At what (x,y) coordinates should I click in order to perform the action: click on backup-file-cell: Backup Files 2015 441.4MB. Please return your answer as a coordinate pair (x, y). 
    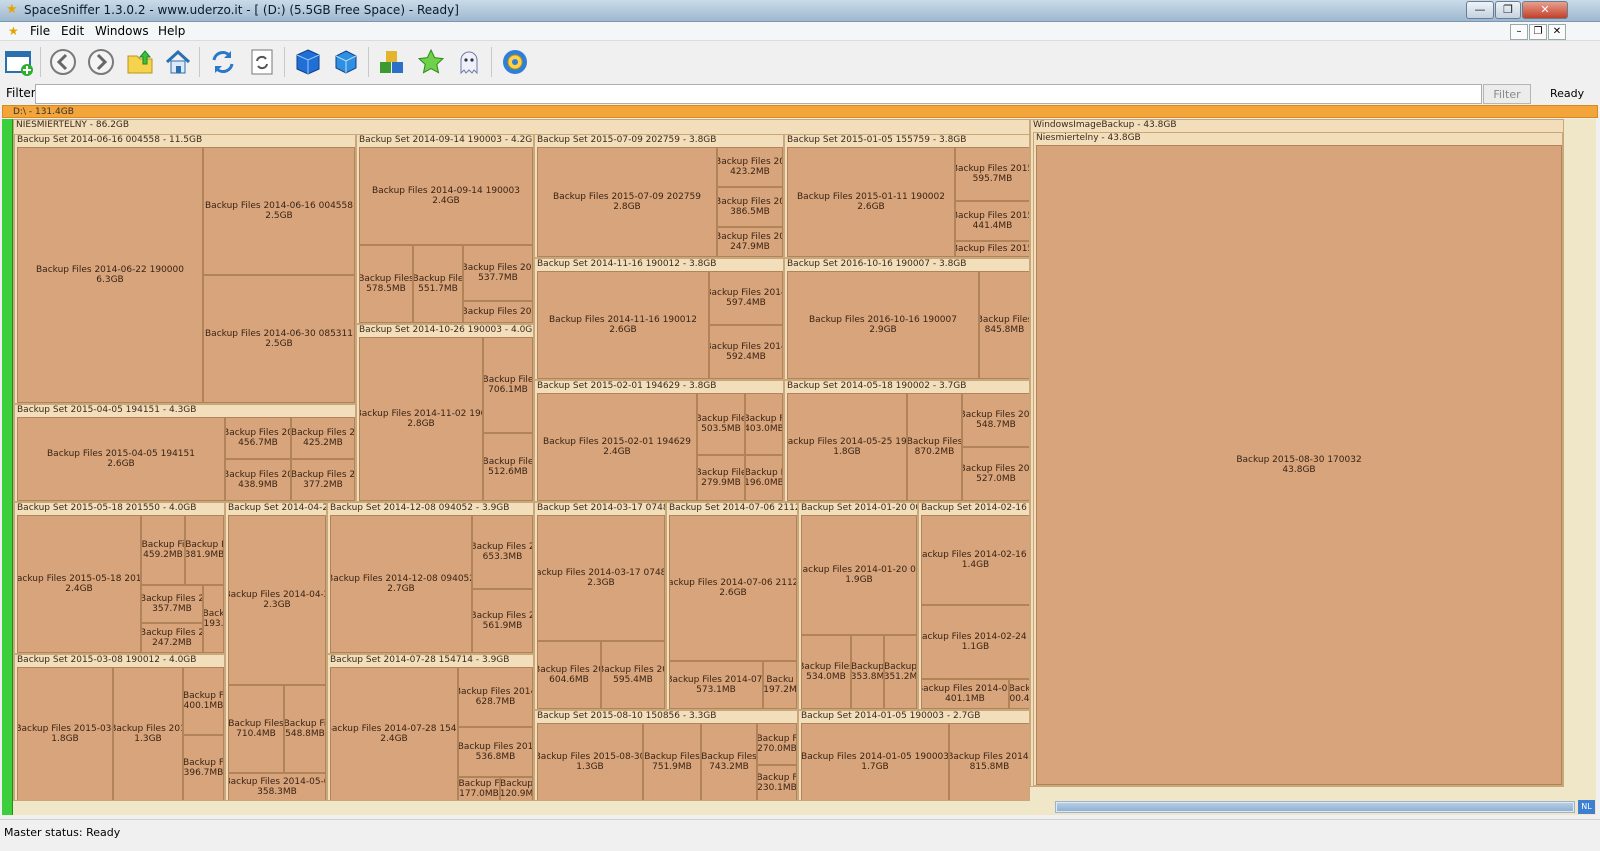
    Looking at the image, I should click on (992, 221).